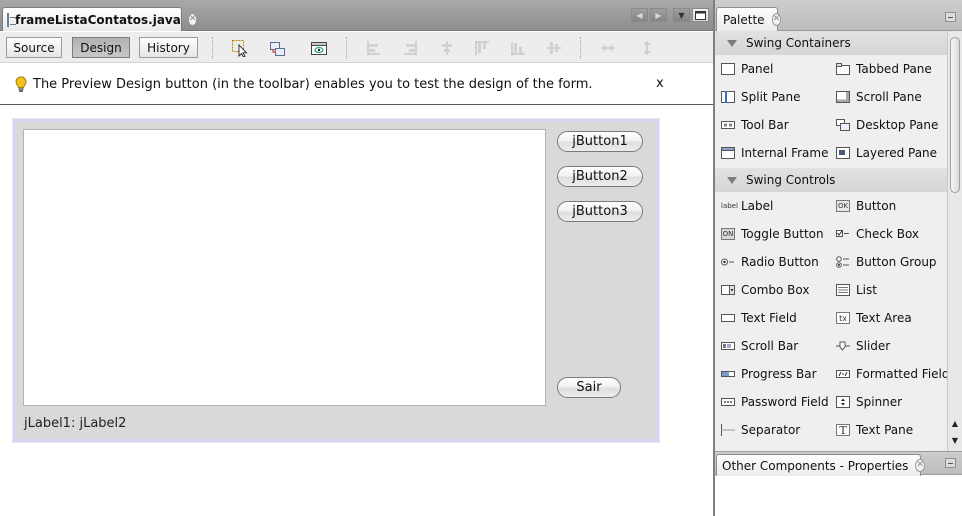 This screenshot has width=962, height=516. What do you see at coordinates (954, 241) in the screenshot?
I see `palette-scrollbar: ▲ ▼` at bounding box center [954, 241].